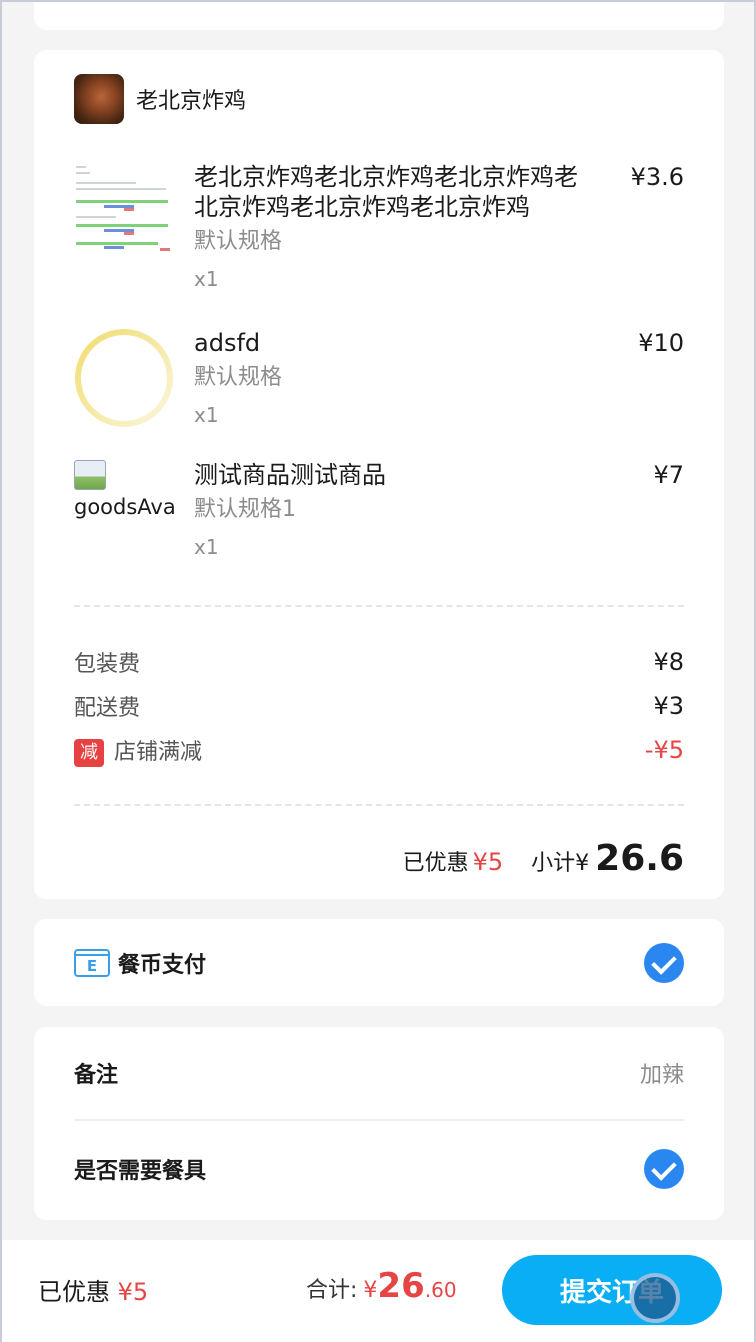  Describe the element at coordinates (582, 863) in the screenshot. I see `subtotal-currency: ¥` at that location.